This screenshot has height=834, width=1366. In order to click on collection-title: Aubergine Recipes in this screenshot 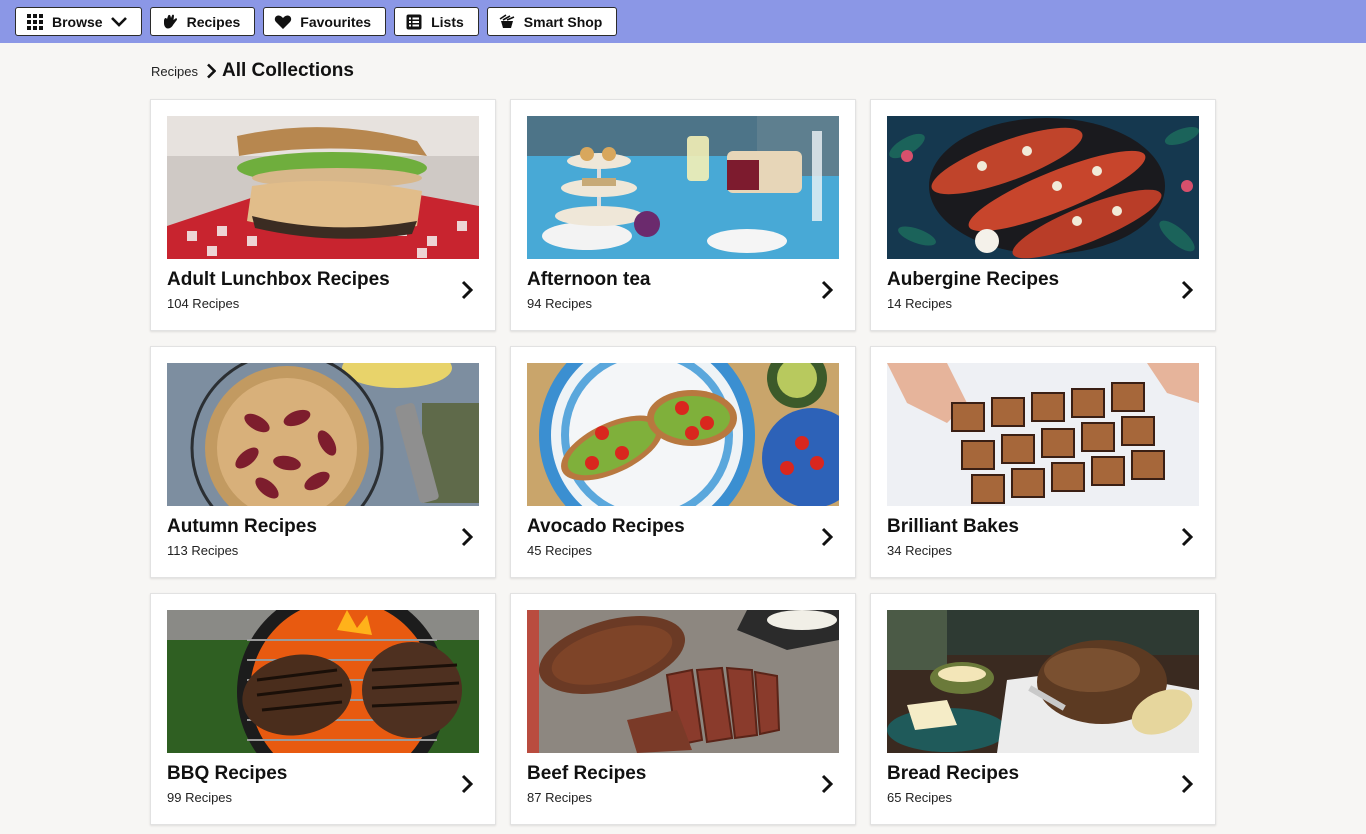, I will do `click(973, 279)`.